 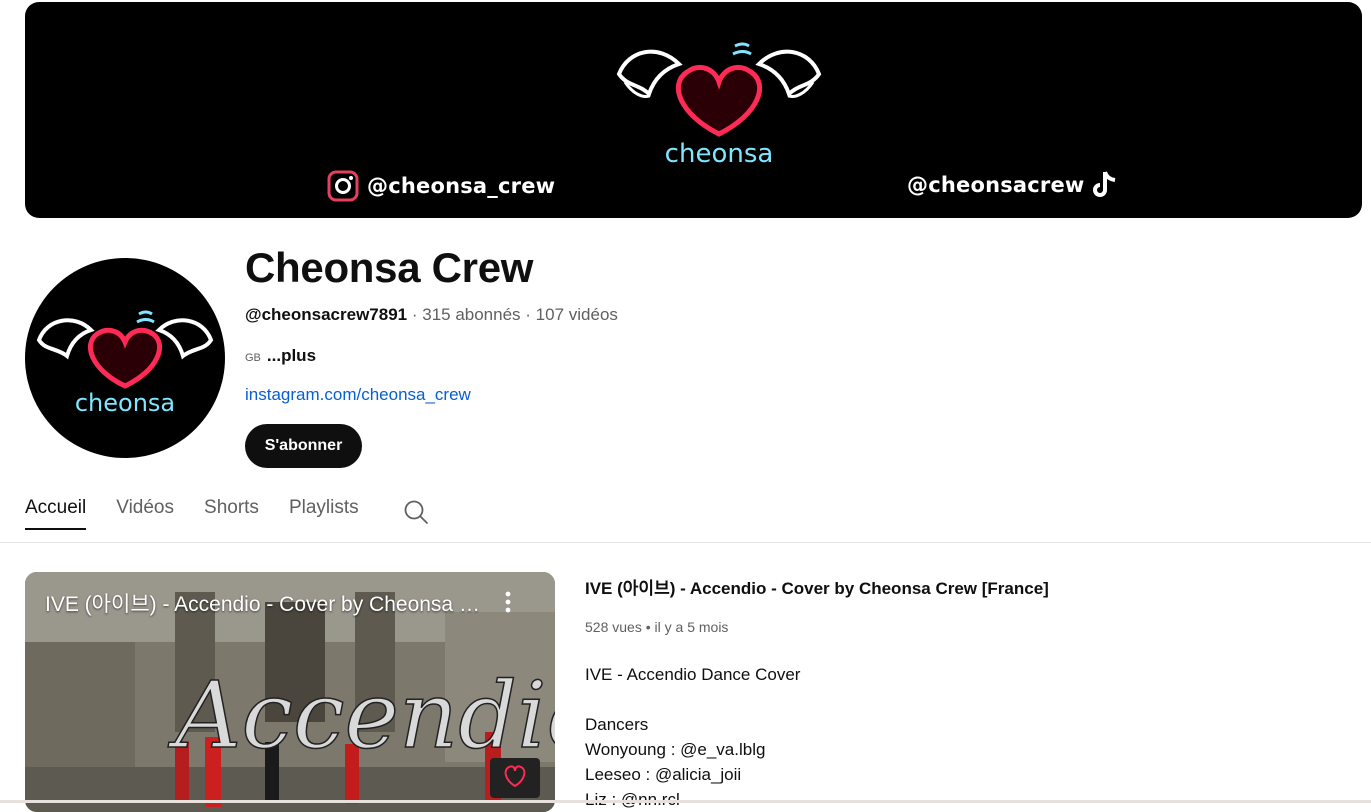 What do you see at coordinates (719, 105) in the screenshot?
I see `cheonsa-neon-logo: cheonsa` at bounding box center [719, 105].